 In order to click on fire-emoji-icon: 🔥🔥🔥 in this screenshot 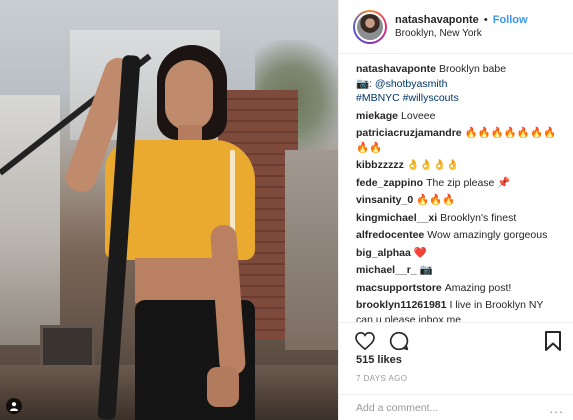, I will do `click(436, 200)`.